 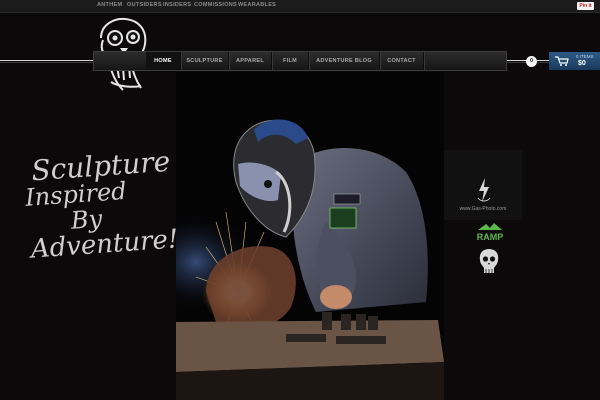 What do you see at coordinates (490, 237) in the screenshot?
I see `ramp-logo-text: RAMP` at bounding box center [490, 237].